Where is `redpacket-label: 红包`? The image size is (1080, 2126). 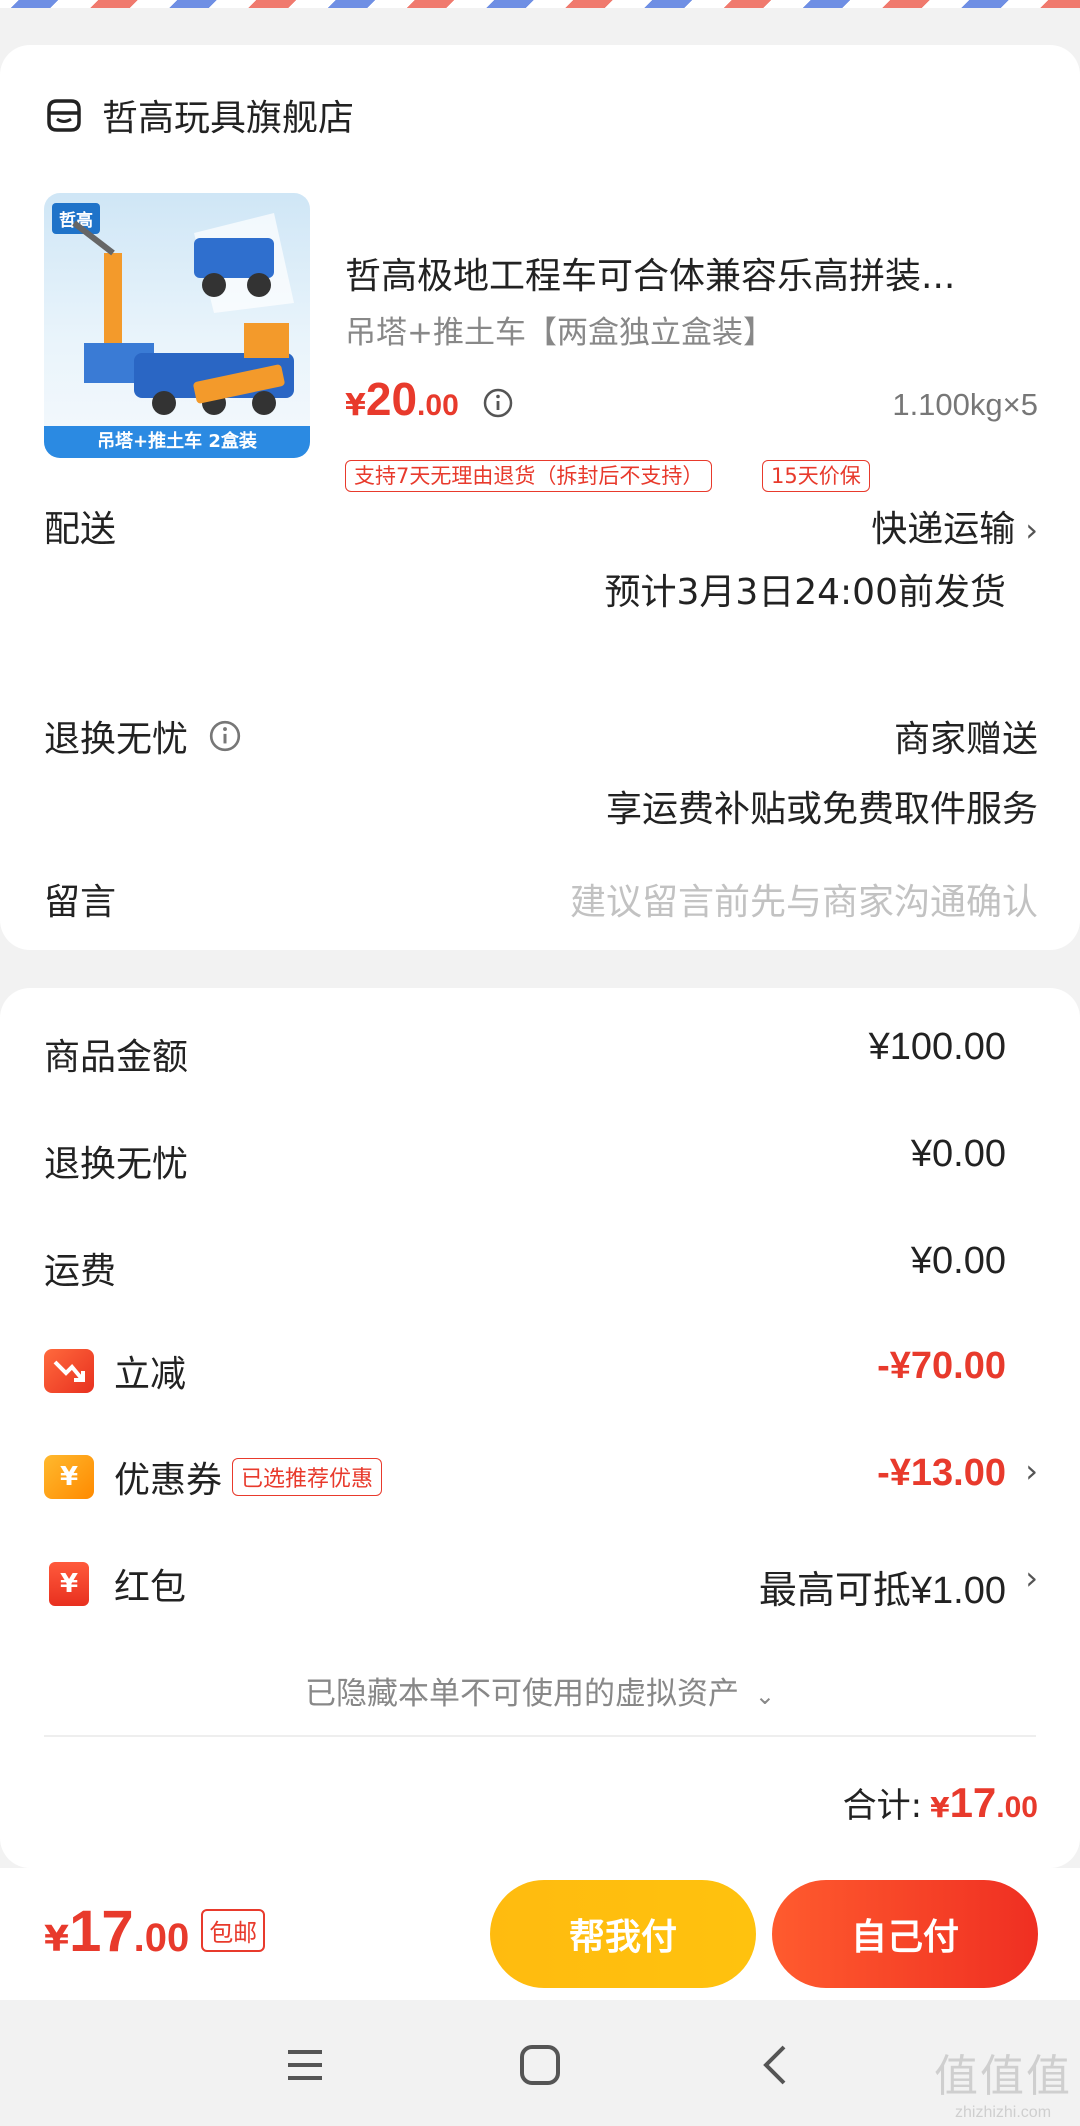 redpacket-label: 红包 is located at coordinates (150, 1587).